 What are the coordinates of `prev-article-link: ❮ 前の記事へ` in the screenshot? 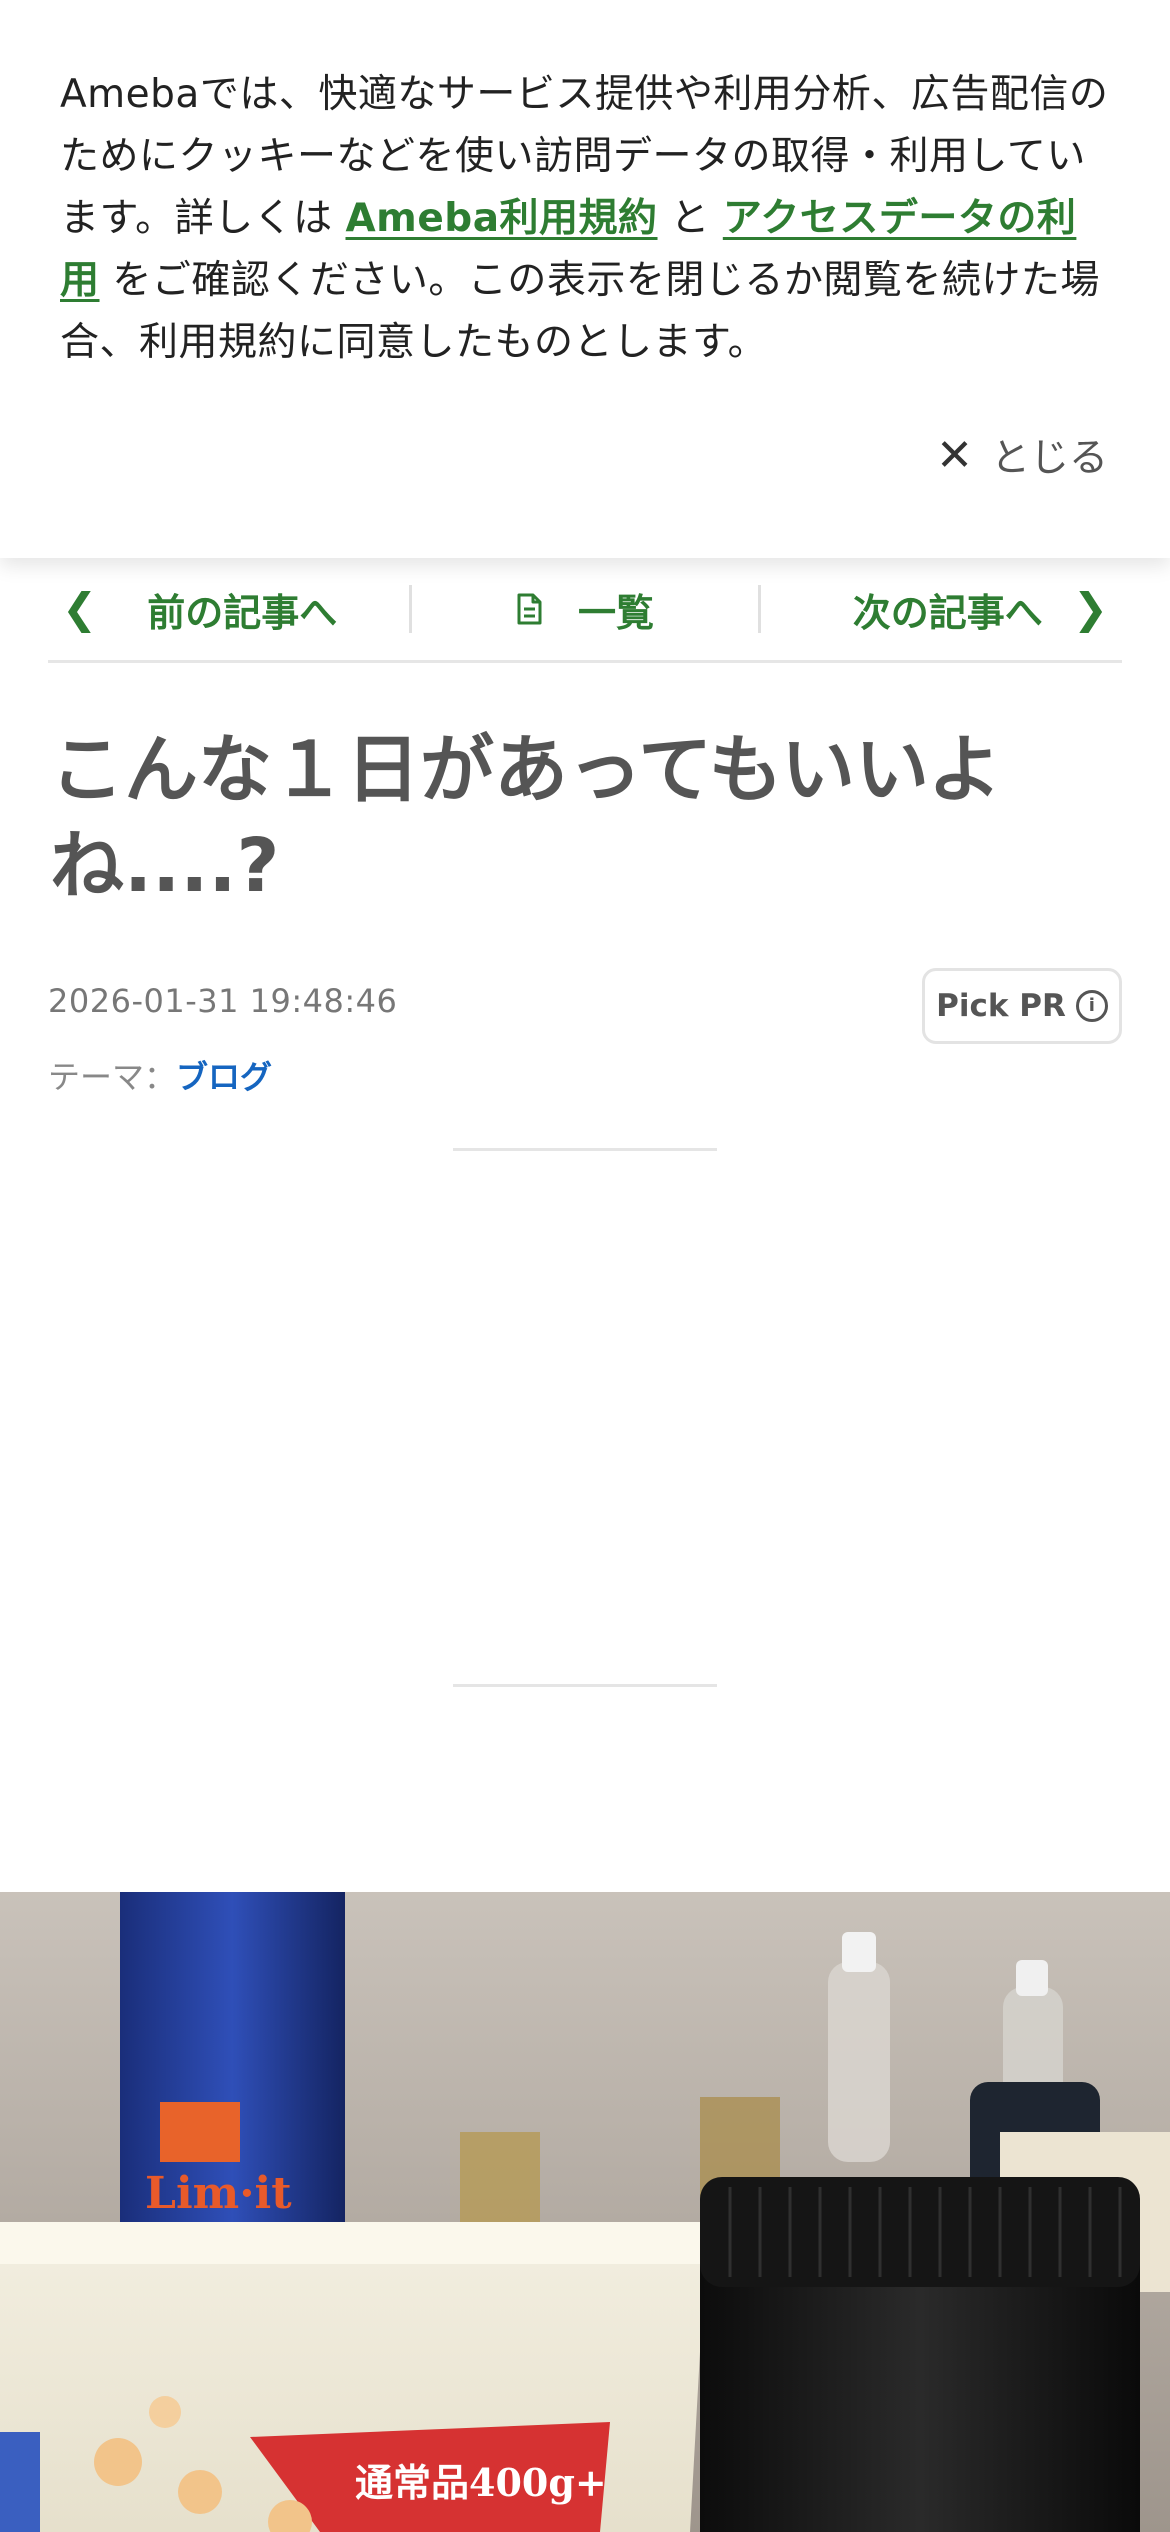 It's located at (228, 609).